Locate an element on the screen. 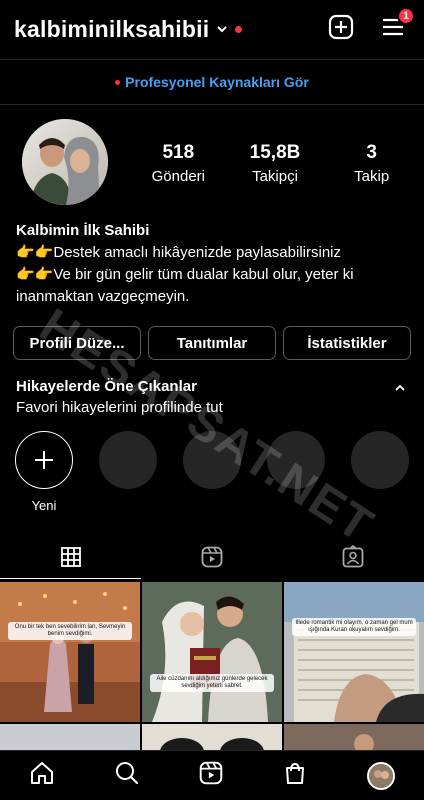 The image size is (424, 800). professional-dashboard-link: Profesyonel Kaynakları Gör is located at coordinates (212, 82).